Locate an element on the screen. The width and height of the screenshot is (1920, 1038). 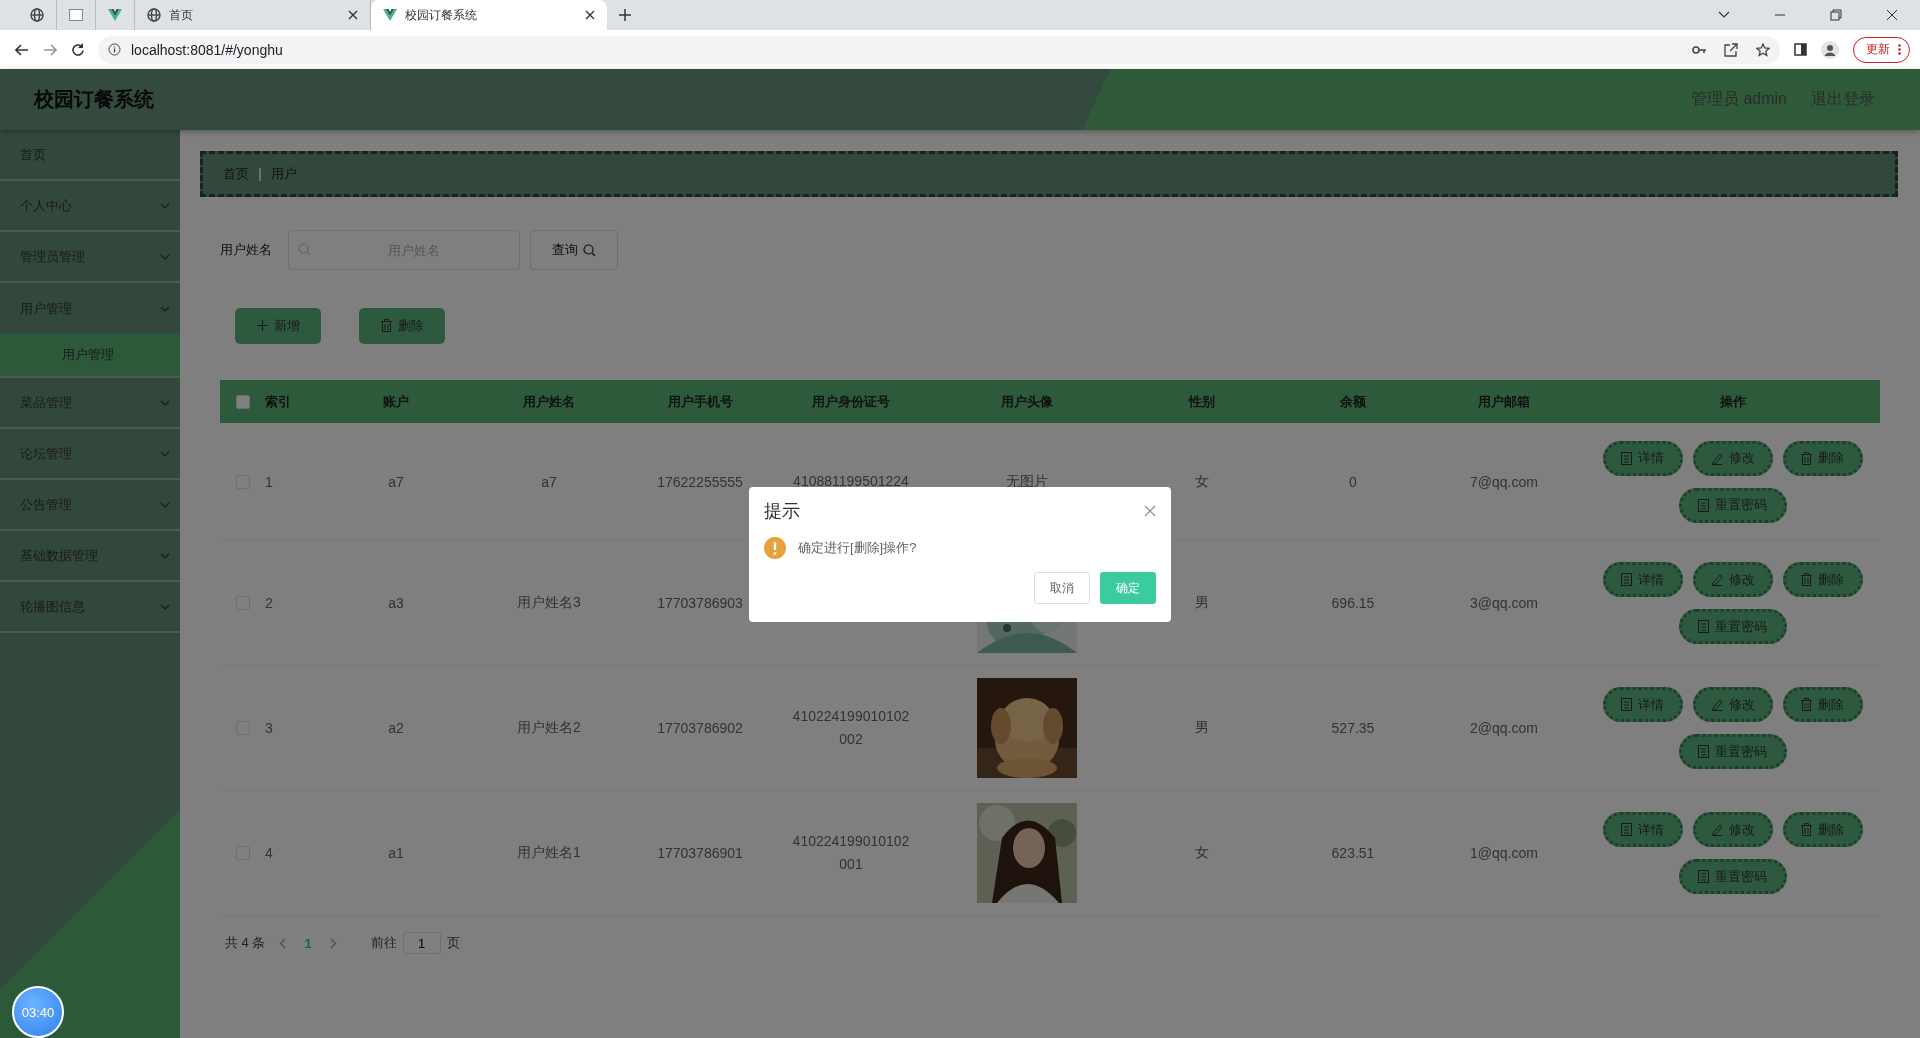
table-cell: 696.15 is located at coordinates (1353, 603).